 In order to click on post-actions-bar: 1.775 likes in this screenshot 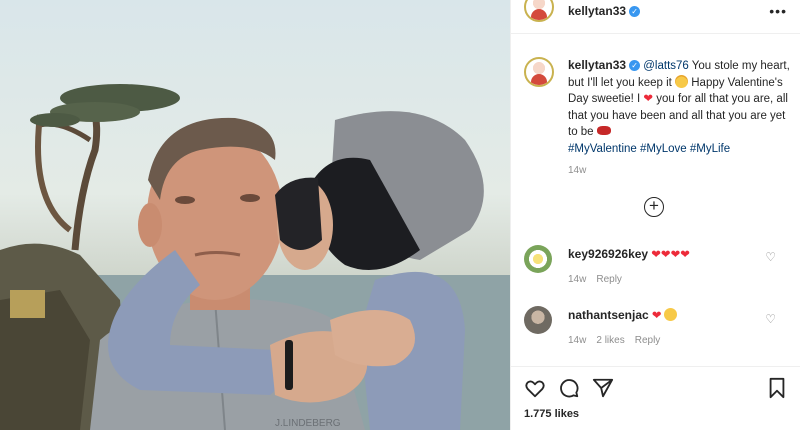, I will do `click(655, 398)`.